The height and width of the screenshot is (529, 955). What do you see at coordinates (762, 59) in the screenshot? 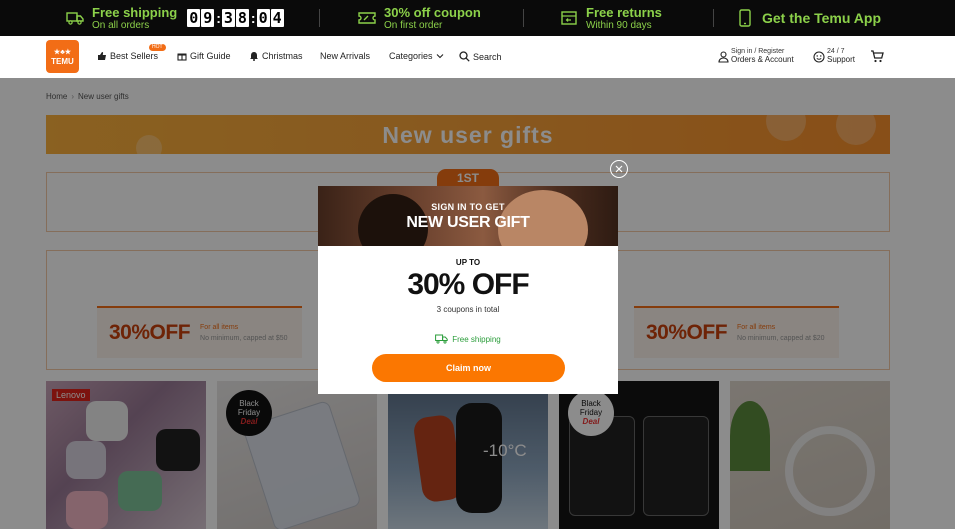
I see `account-line2: Orders & Account` at bounding box center [762, 59].